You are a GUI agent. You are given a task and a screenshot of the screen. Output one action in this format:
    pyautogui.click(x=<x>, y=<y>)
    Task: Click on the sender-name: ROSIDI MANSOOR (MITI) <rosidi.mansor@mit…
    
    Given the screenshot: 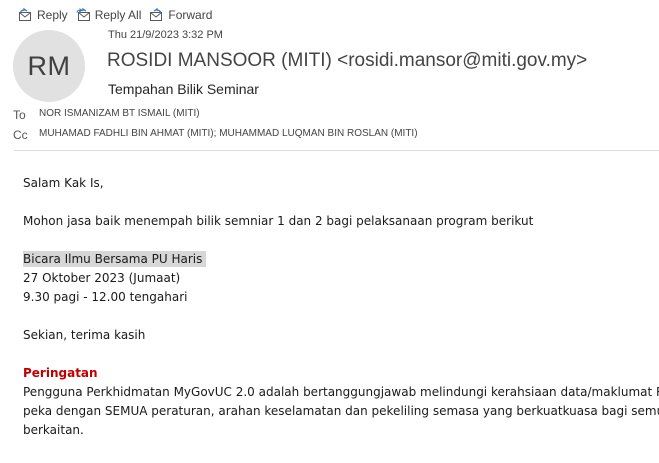 What is the action you would take?
    pyautogui.click(x=347, y=61)
    